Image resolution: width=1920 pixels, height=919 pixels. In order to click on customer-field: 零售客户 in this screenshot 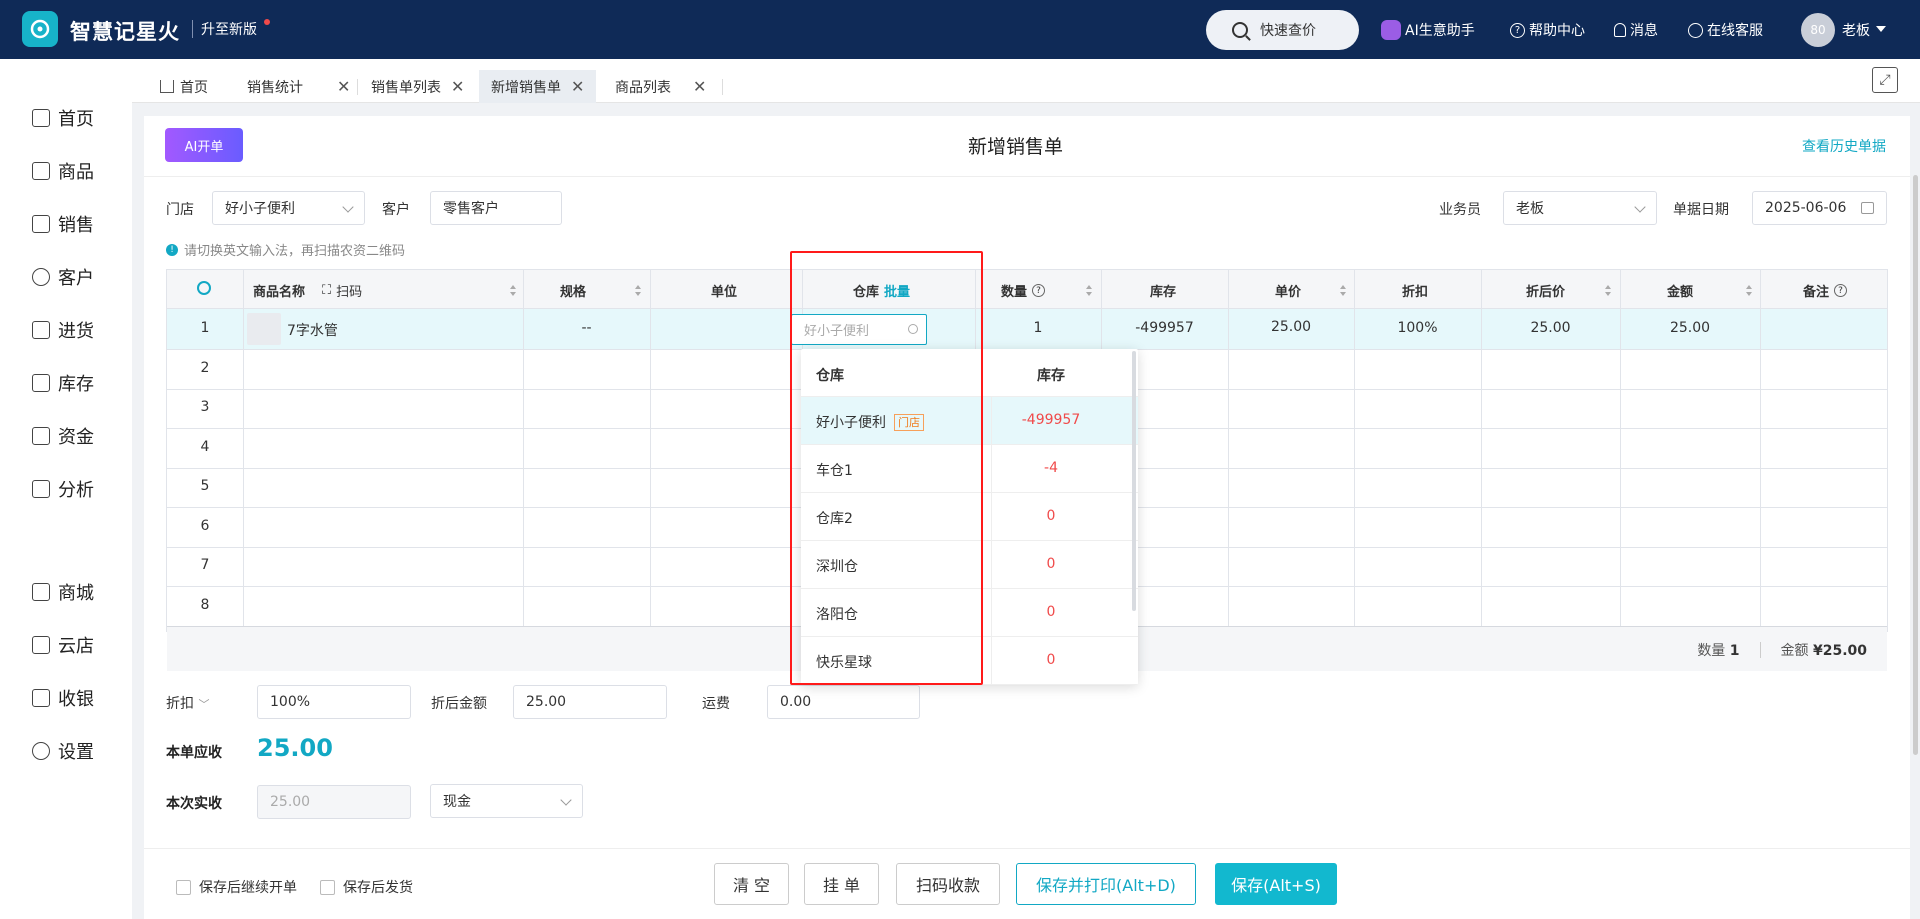, I will do `click(496, 208)`.